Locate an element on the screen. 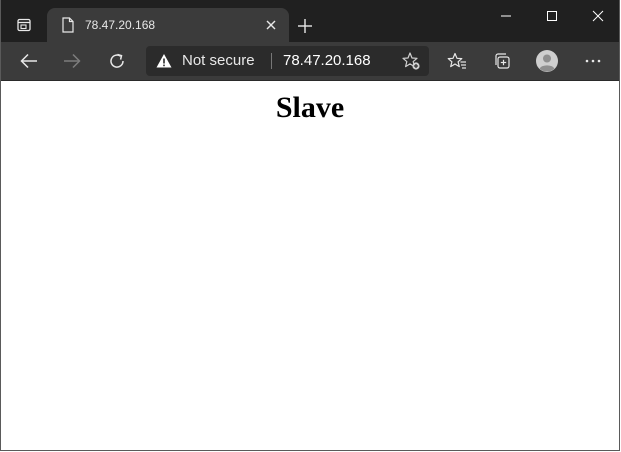 The image size is (621, 452). tab-actions-icon is located at coordinates (24, 25).